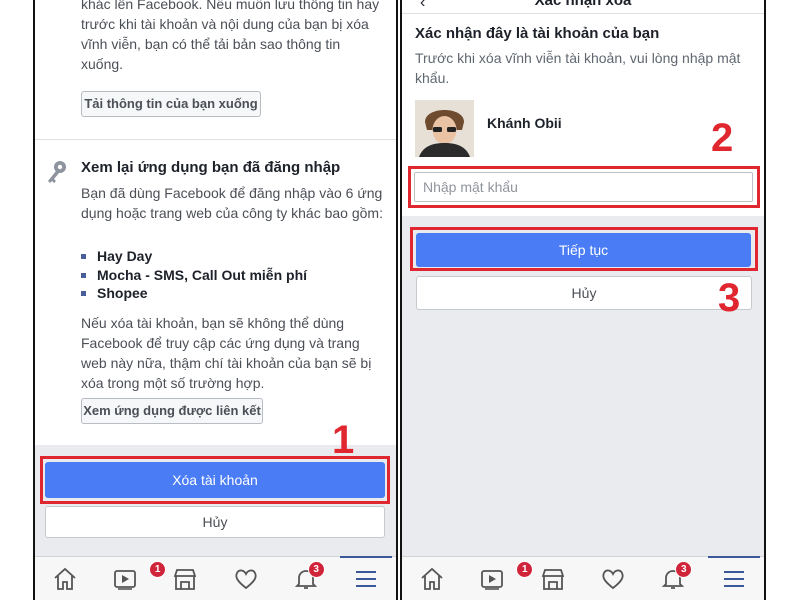 The width and height of the screenshot is (800, 600). Describe the element at coordinates (194, 293) in the screenshot. I see `list-item: Shopee` at that location.